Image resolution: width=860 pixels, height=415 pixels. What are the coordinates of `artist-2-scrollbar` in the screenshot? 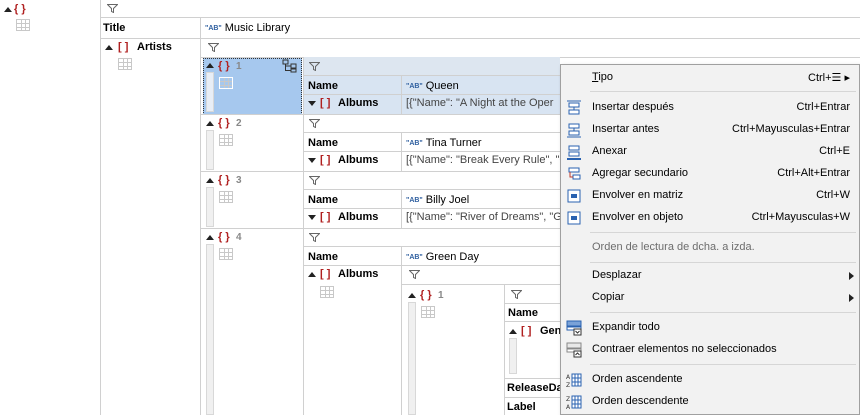 It's located at (210, 150).